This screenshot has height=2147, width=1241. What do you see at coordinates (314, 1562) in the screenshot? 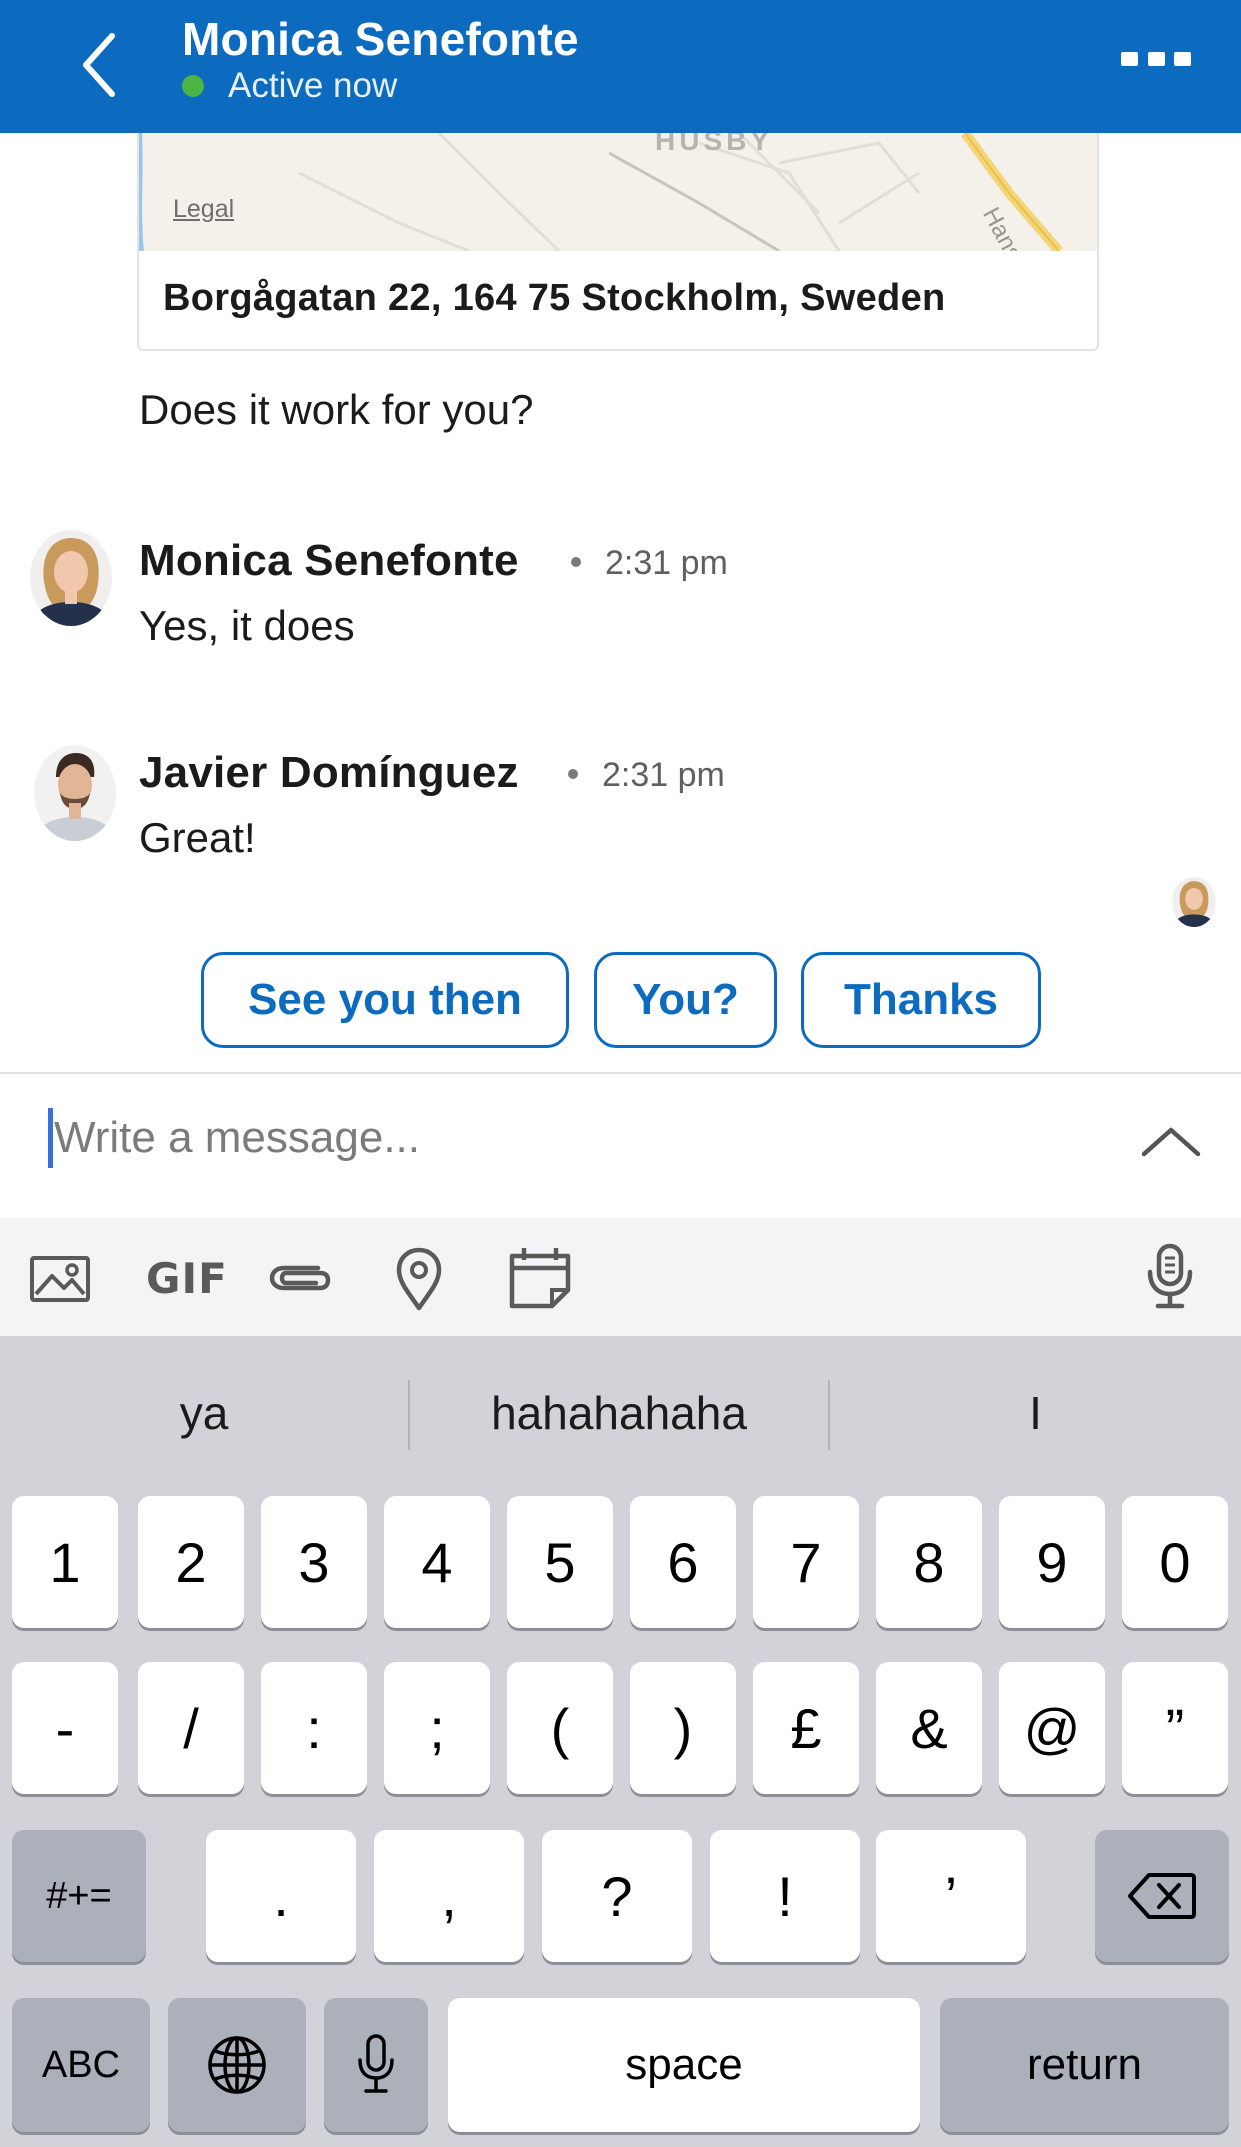
I see `key: 3` at bounding box center [314, 1562].